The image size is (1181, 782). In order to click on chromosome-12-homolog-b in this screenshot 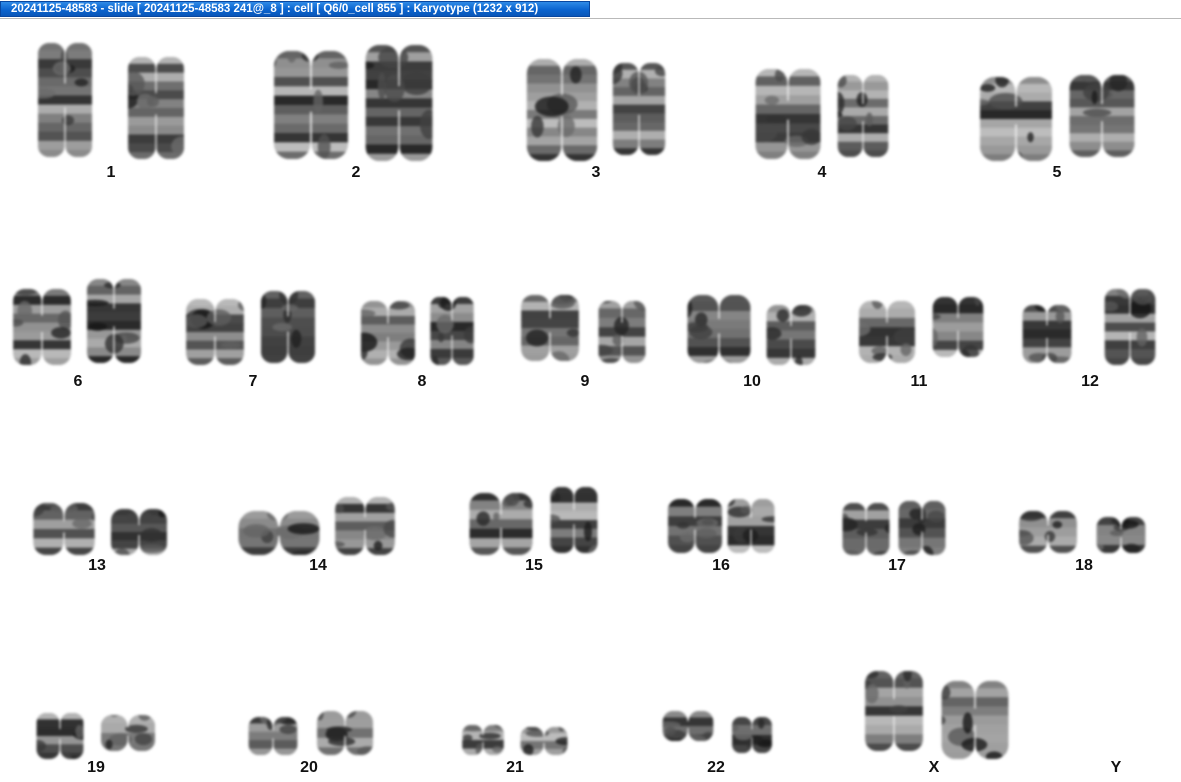, I will do `click(1130, 327)`.